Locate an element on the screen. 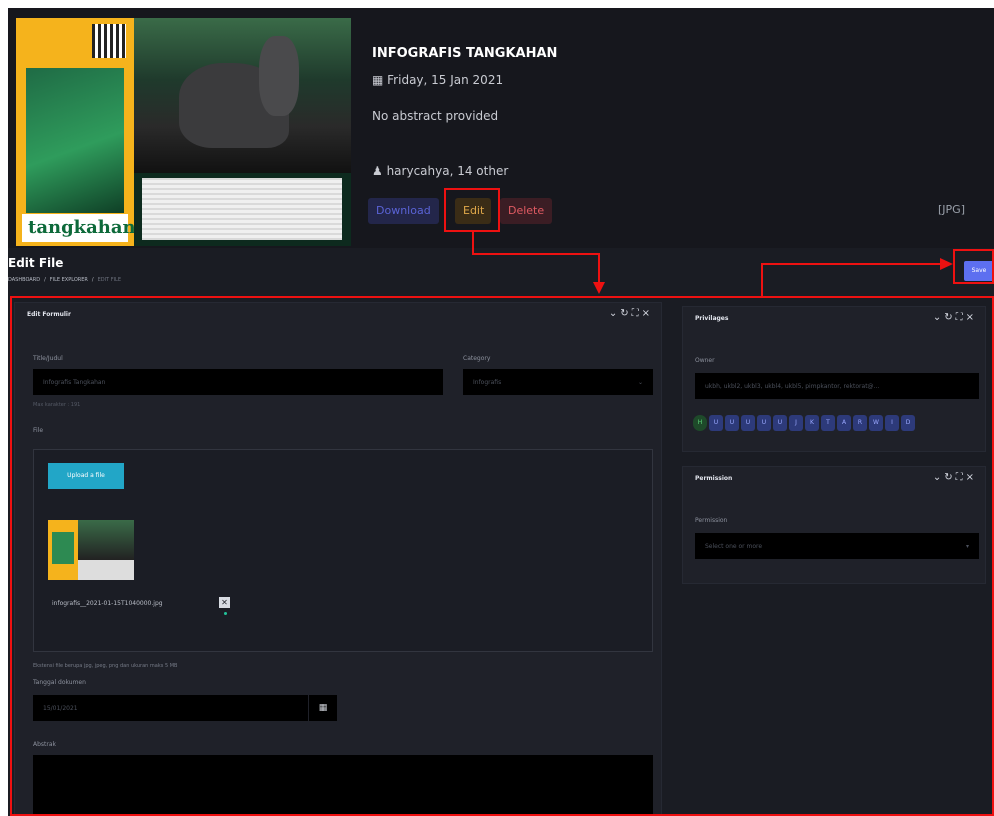 The height and width of the screenshot is (816, 994). poster-logo: tangkahan is located at coordinates (79, 228).